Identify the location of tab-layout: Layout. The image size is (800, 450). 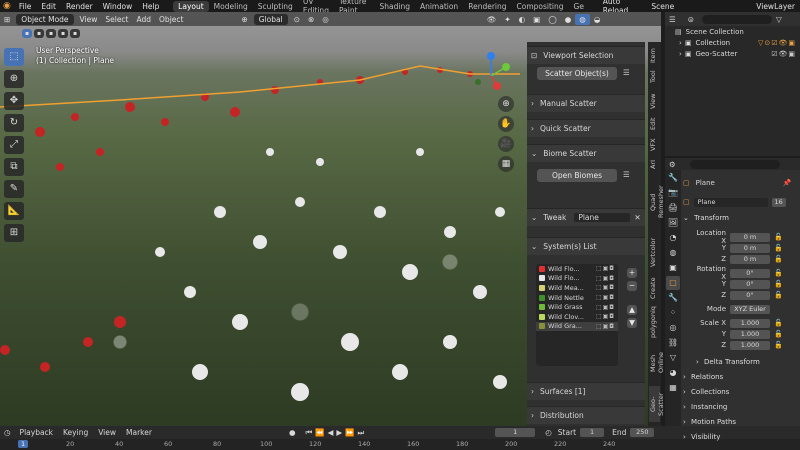
(191, 6).